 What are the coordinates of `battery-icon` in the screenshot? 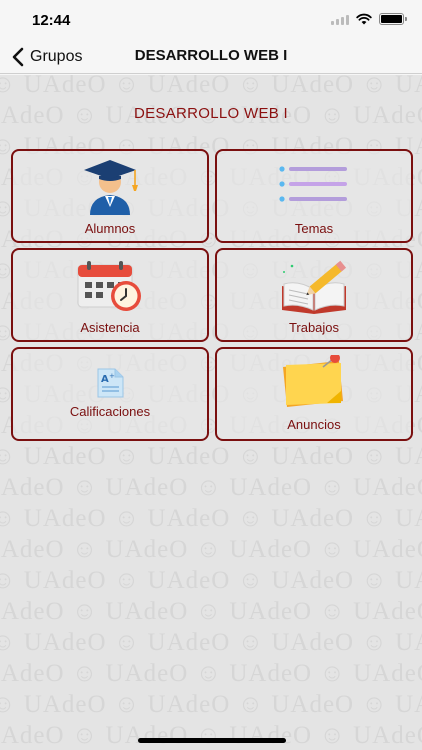 It's located at (393, 19).